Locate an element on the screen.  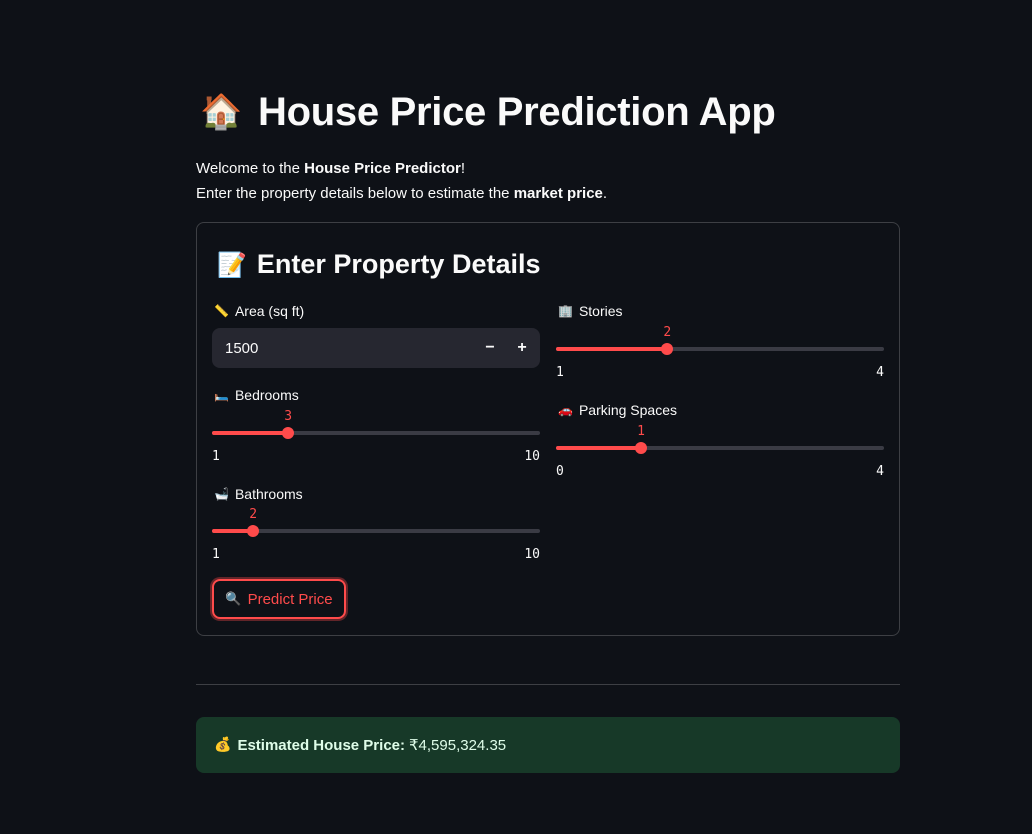
parking-label-text: Parking Spaces is located at coordinates (628, 410).